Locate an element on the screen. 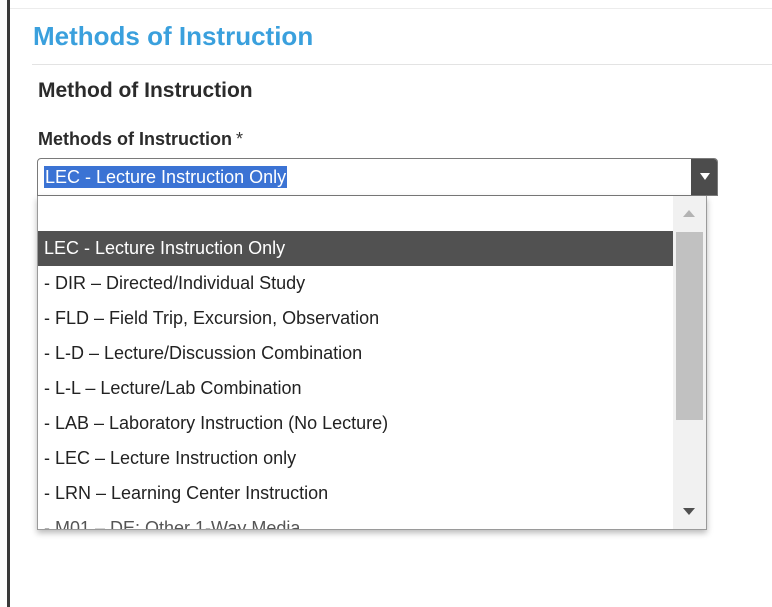 This screenshot has width=772, height=607. scroll-down-button is located at coordinates (689, 512).